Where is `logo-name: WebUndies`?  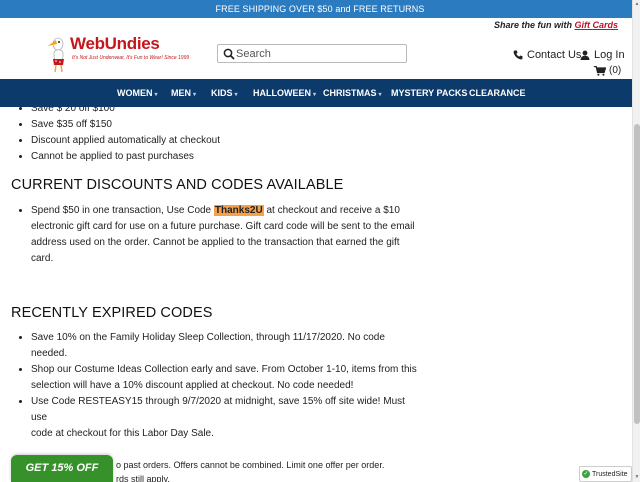 logo-name: WebUndies is located at coordinates (115, 43).